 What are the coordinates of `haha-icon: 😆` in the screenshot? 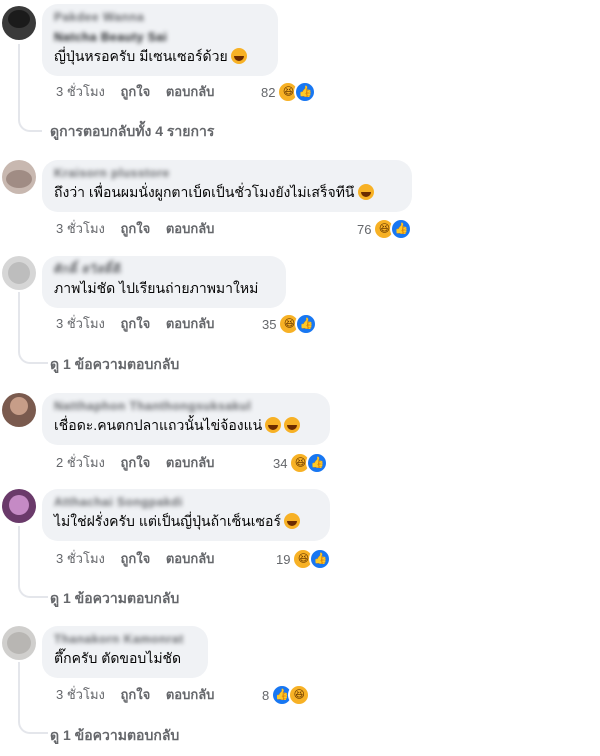 It's located at (299, 695).